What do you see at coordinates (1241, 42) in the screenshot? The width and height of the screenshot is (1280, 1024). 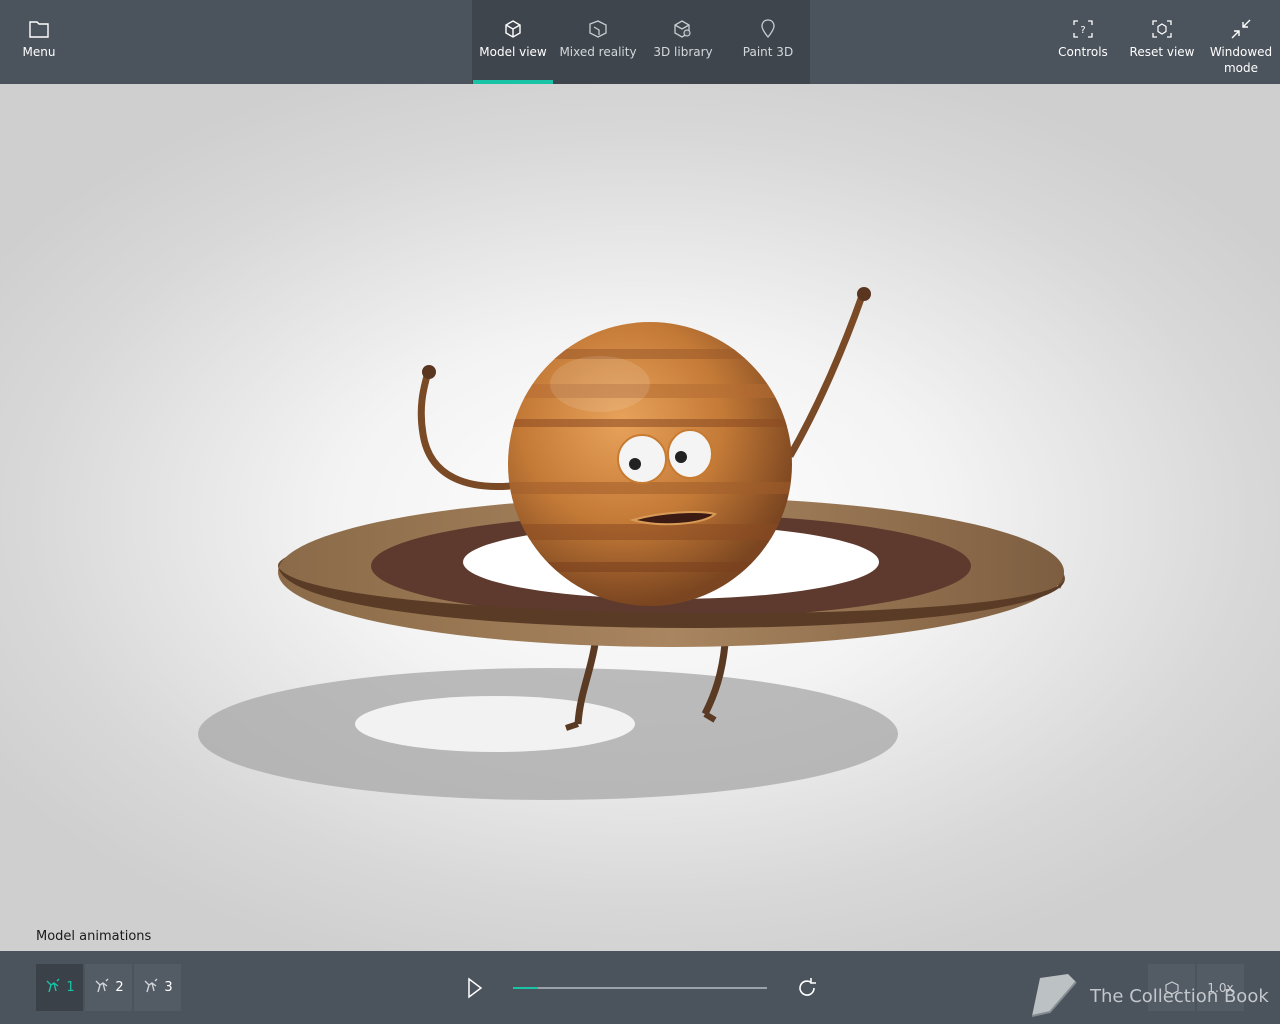 I see `windowed-mode-button: Windowed mode` at bounding box center [1241, 42].